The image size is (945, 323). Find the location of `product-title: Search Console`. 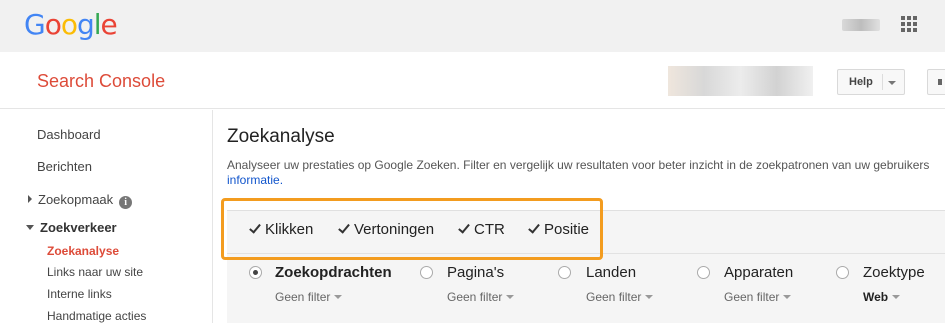

product-title: Search Console is located at coordinates (101, 81).